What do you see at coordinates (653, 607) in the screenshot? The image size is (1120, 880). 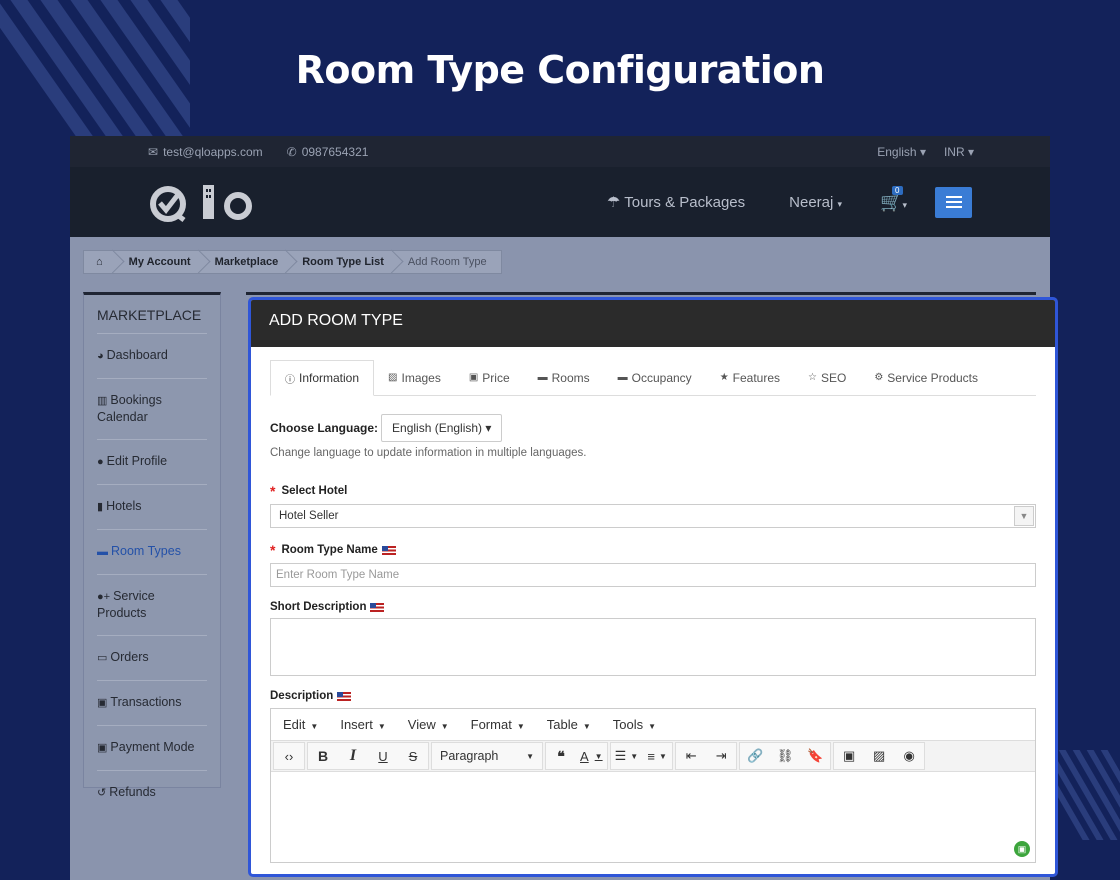 I see `short-description-label: Short Description` at bounding box center [653, 607].